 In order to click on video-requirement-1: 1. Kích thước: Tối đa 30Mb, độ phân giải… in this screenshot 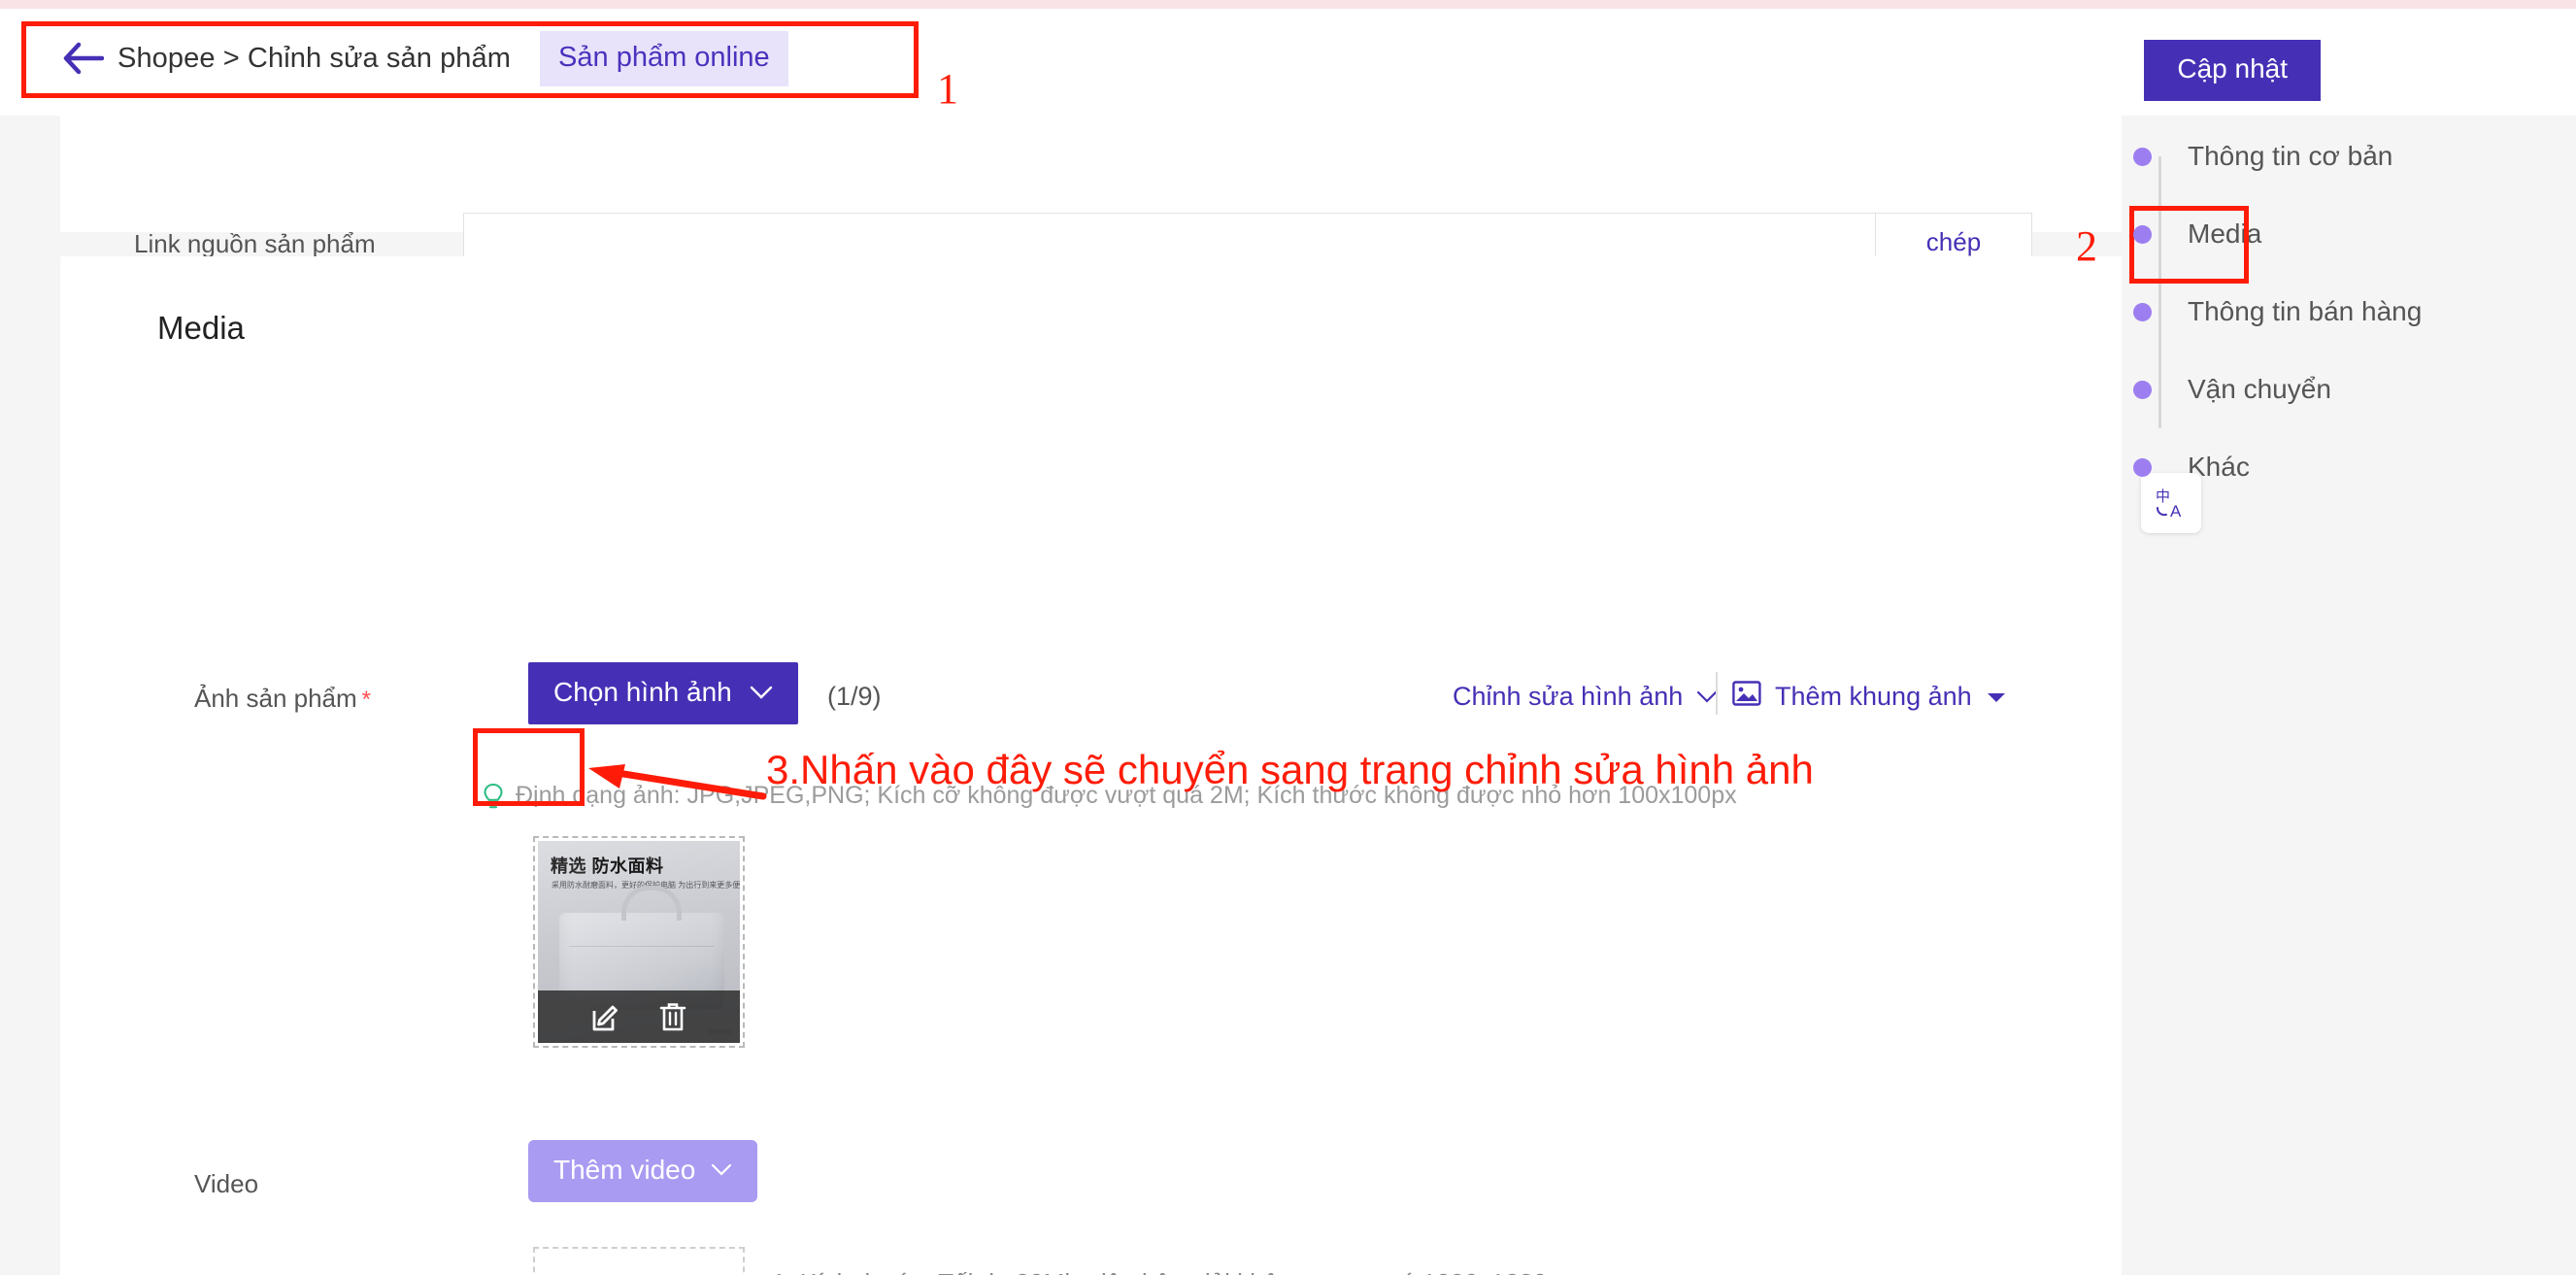, I will do `click(1173, 1271)`.